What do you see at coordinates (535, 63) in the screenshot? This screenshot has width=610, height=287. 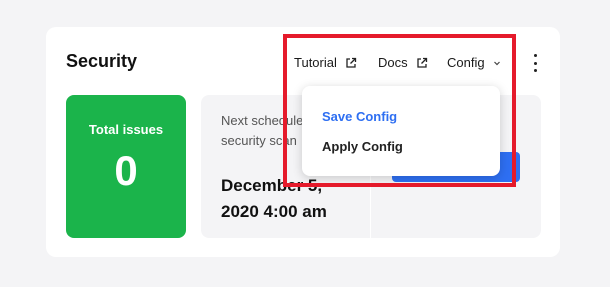 I see `more-vertical-icon` at bounding box center [535, 63].